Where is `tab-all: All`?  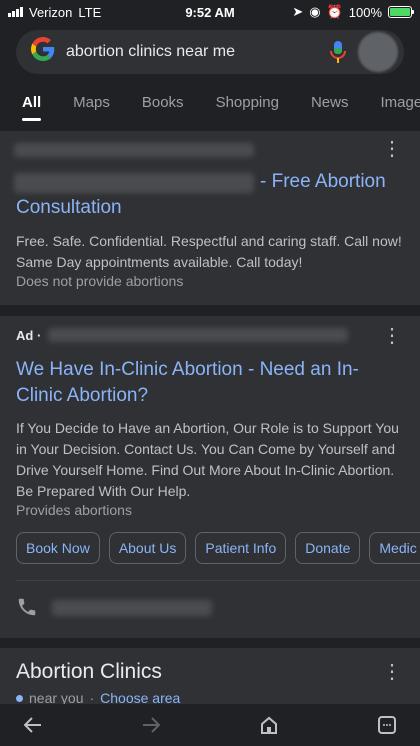 tab-all: All is located at coordinates (32, 104).